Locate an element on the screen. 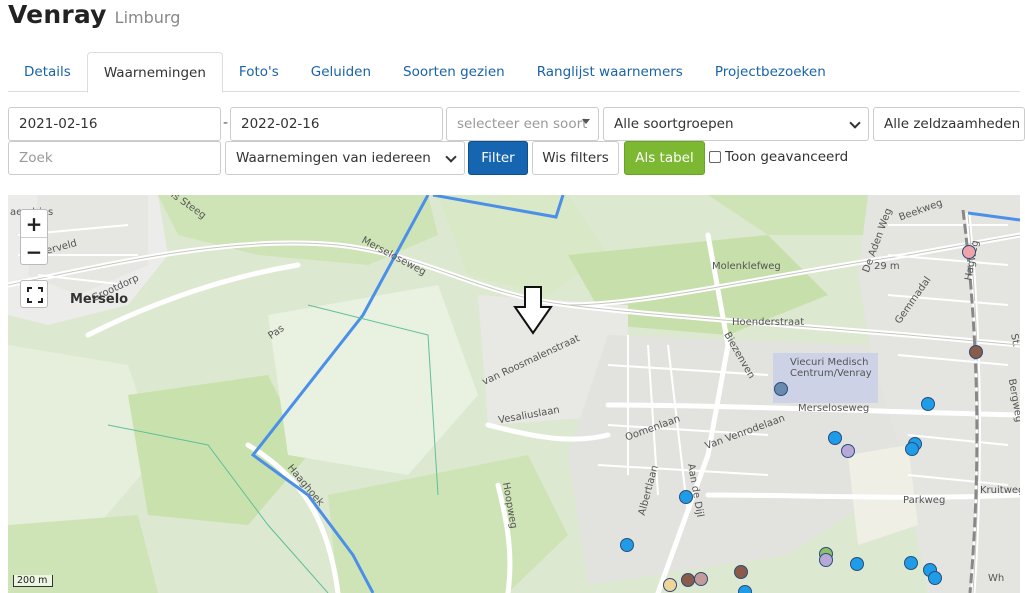 This screenshot has width=1025, height=593. page-header: Venray Limburg is located at coordinates (94, 20).